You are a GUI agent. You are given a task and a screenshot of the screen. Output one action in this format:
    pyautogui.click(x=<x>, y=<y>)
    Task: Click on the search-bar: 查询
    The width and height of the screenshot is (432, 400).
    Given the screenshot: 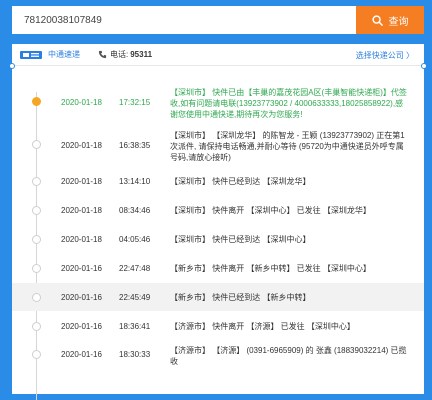 What is the action you would take?
    pyautogui.click(x=218, y=20)
    